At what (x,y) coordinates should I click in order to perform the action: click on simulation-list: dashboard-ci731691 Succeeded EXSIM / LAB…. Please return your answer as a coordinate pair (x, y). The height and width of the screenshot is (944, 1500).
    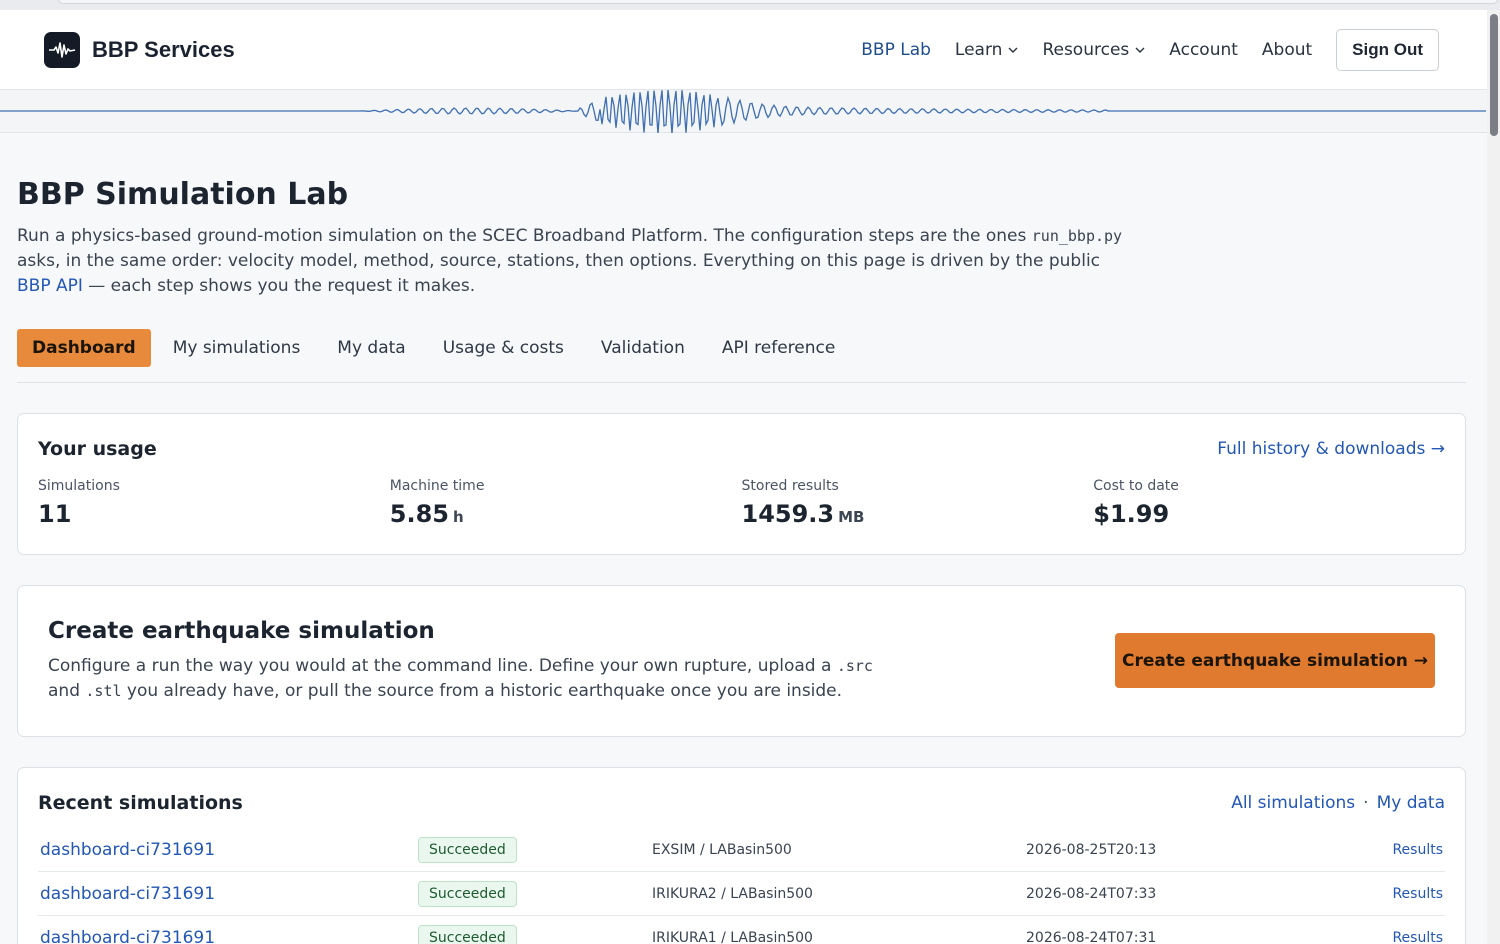
    Looking at the image, I should click on (741, 886).